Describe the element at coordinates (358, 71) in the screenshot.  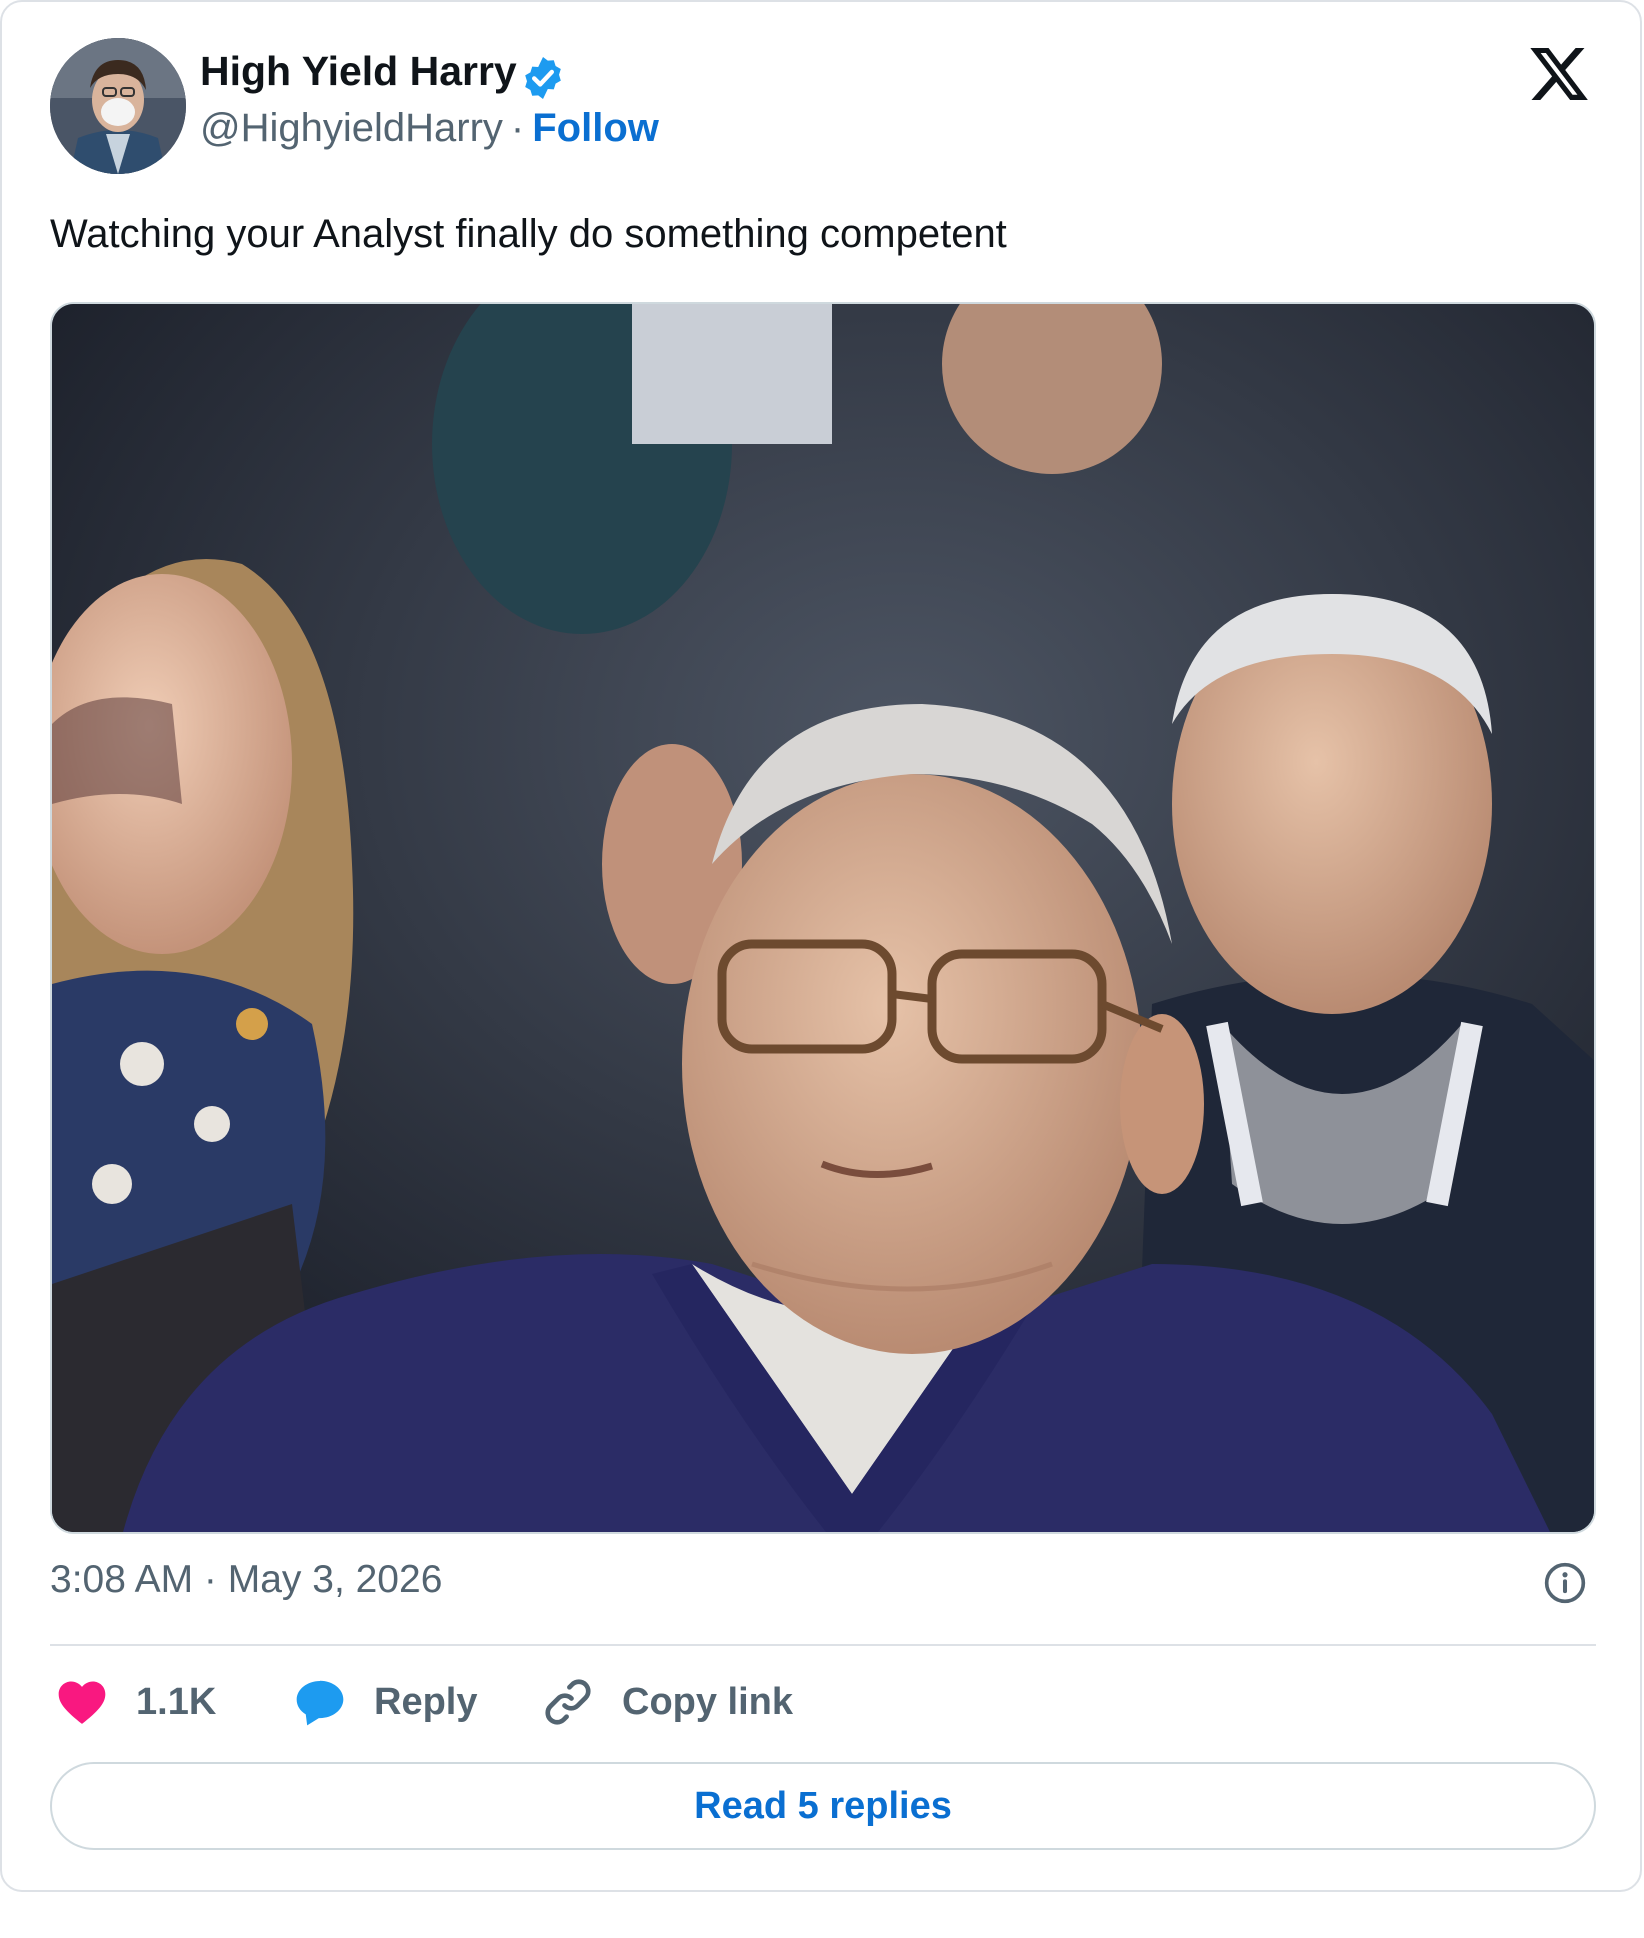
I see `author-name: High Yield Harry` at that location.